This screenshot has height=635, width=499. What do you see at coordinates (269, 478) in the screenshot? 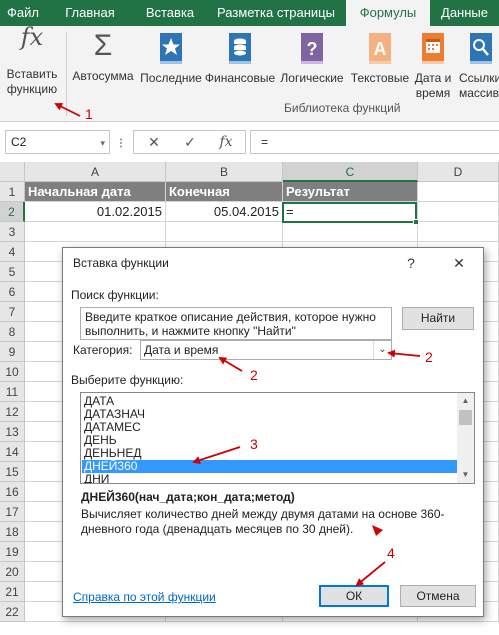
I see `list-item: ДНИ` at bounding box center [269, 478].